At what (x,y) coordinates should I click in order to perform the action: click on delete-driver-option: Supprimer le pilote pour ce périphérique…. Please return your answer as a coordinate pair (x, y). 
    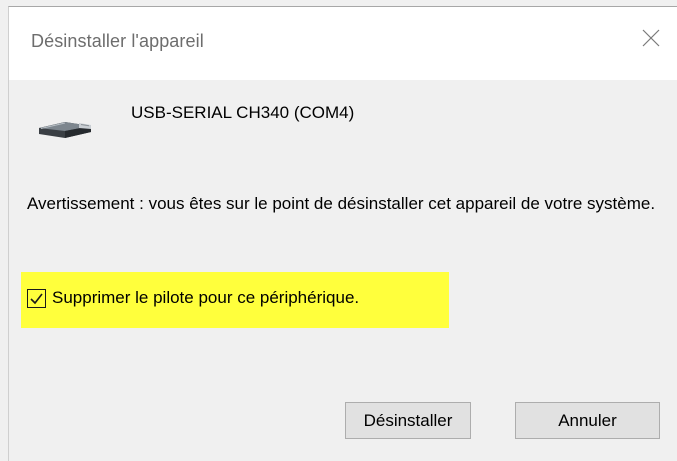
    Looking at the image, I should click on (235, 300).